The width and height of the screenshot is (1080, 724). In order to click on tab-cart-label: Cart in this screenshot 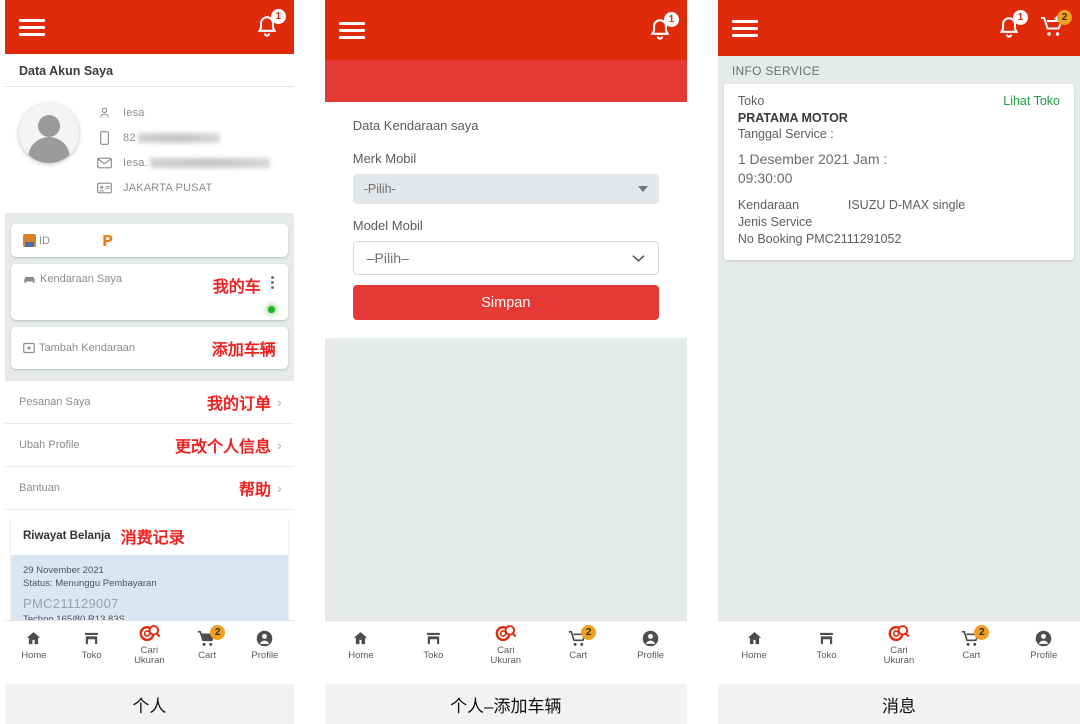, I will do `click(971, 655)`.